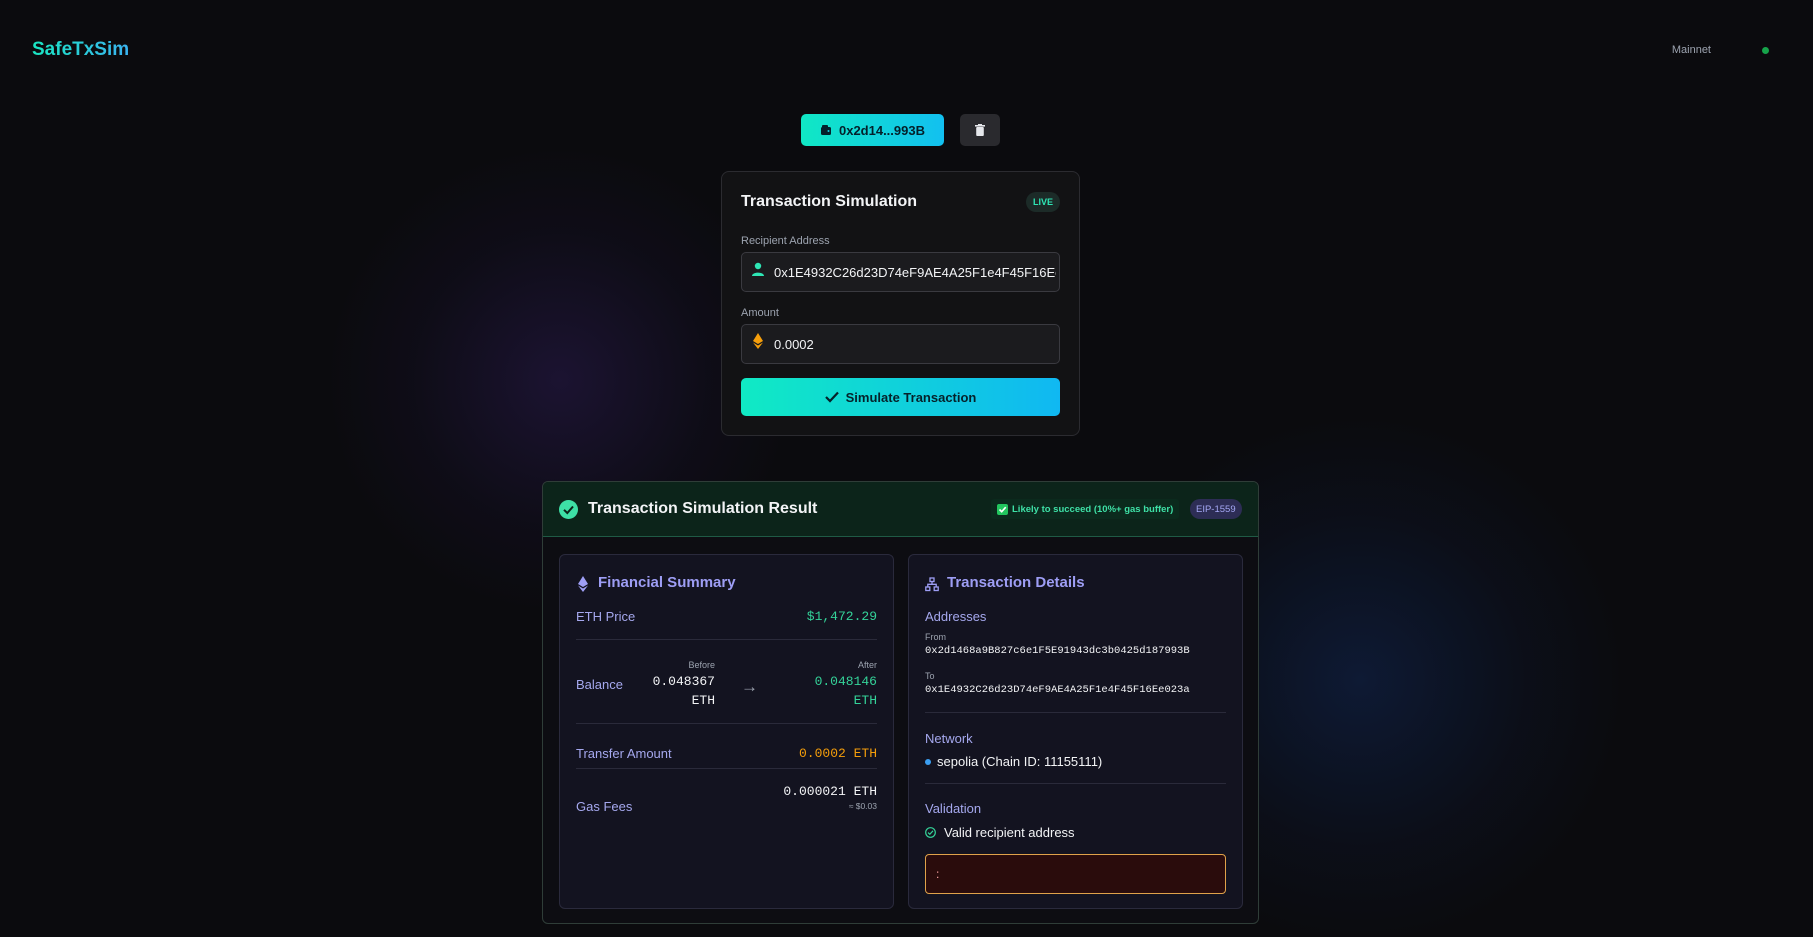 The image size is (1813, 937). I want to click on live-badge: LIVE, so click(1042, 202).